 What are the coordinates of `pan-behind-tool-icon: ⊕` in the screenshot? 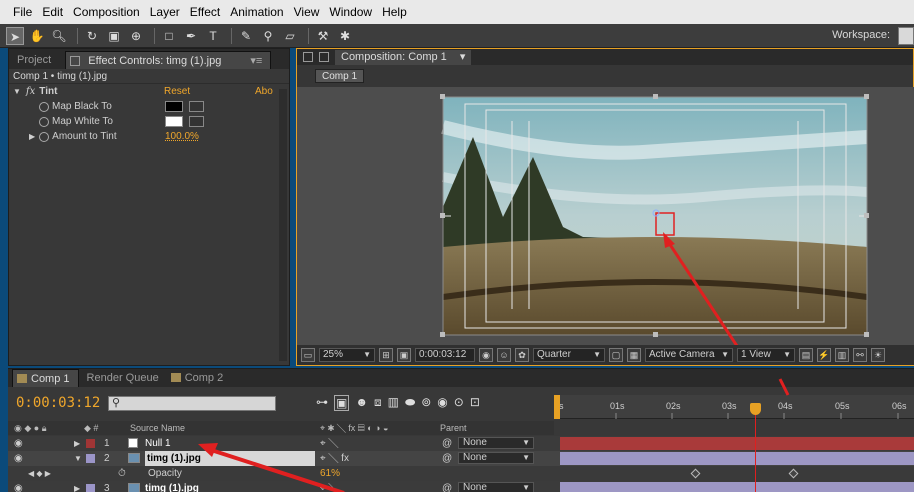 It's located at (136, 36).